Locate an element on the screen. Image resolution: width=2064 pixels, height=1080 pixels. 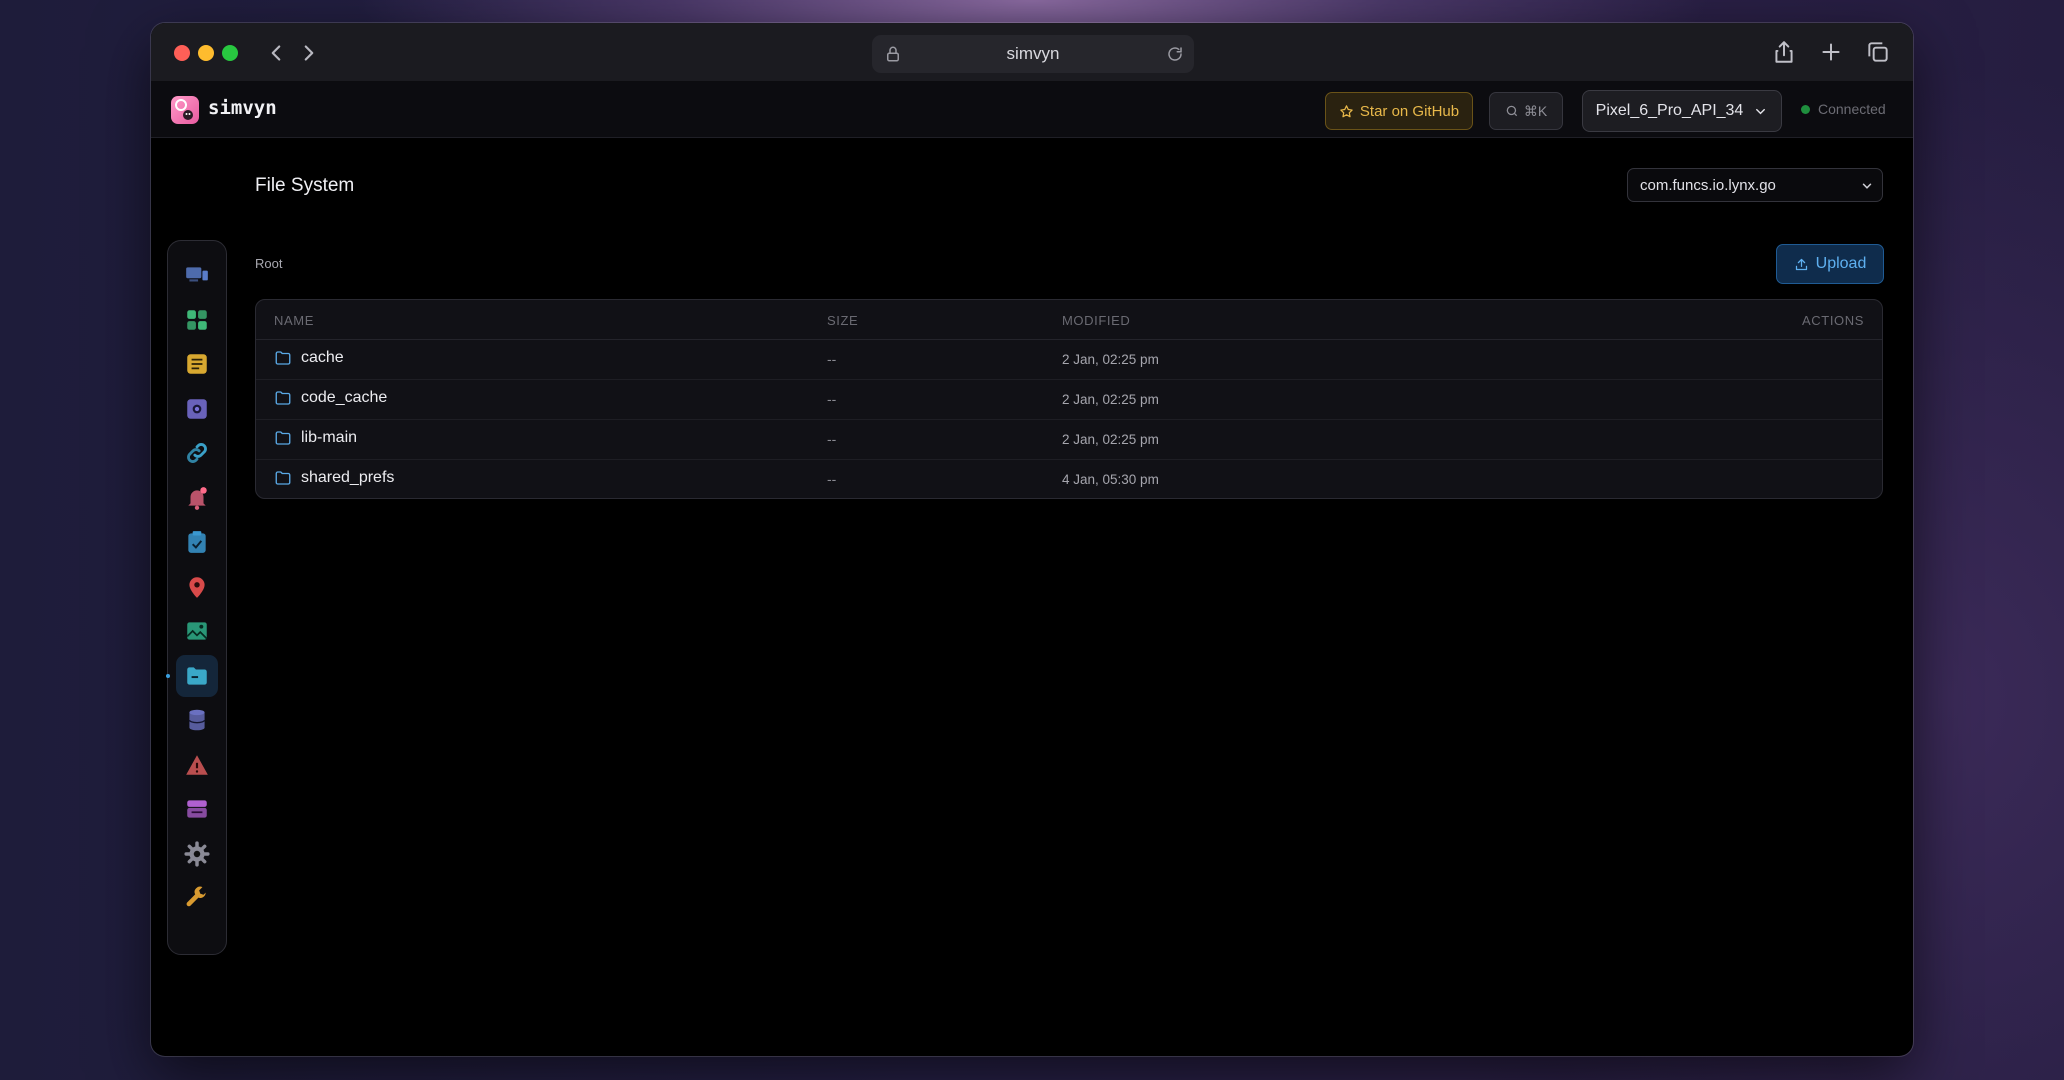
database-icon is located at coordinates (197, 720).